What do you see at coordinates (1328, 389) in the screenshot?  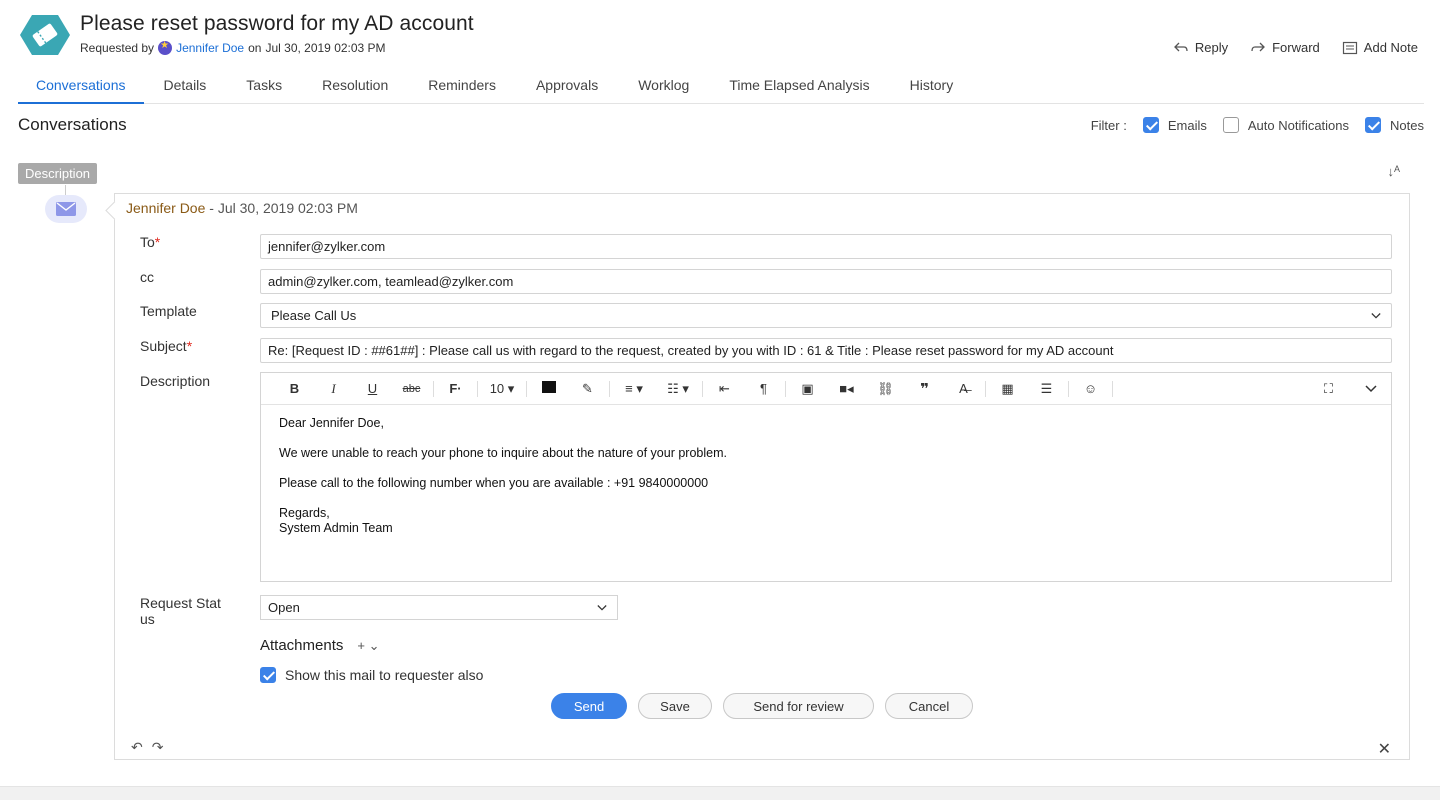 I see `fullscreen-icon: ⛶` at bounding box center [1328, 389].